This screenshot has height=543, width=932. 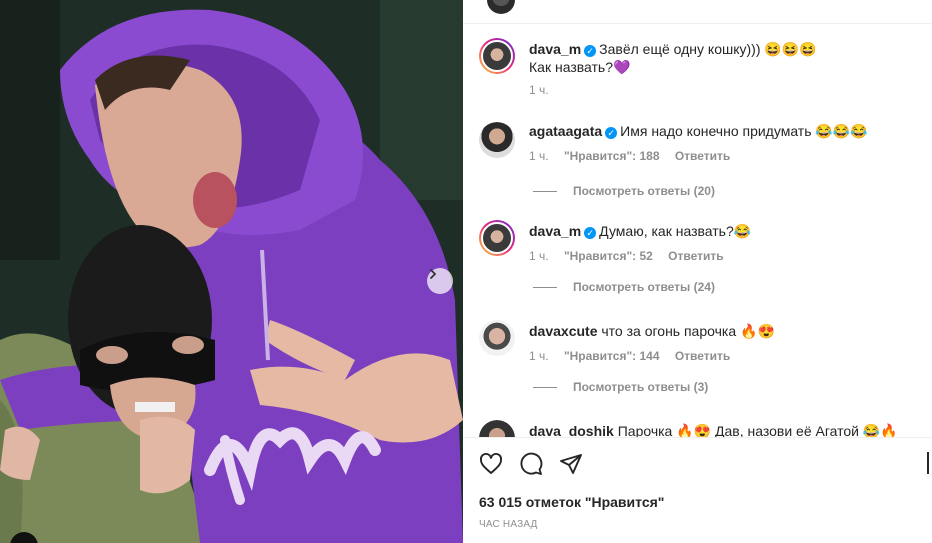 What do you see at coordinates (571, 430) in the screenshot?
I see `comment-username: dava_doshik` at bounding box center [571, 430].